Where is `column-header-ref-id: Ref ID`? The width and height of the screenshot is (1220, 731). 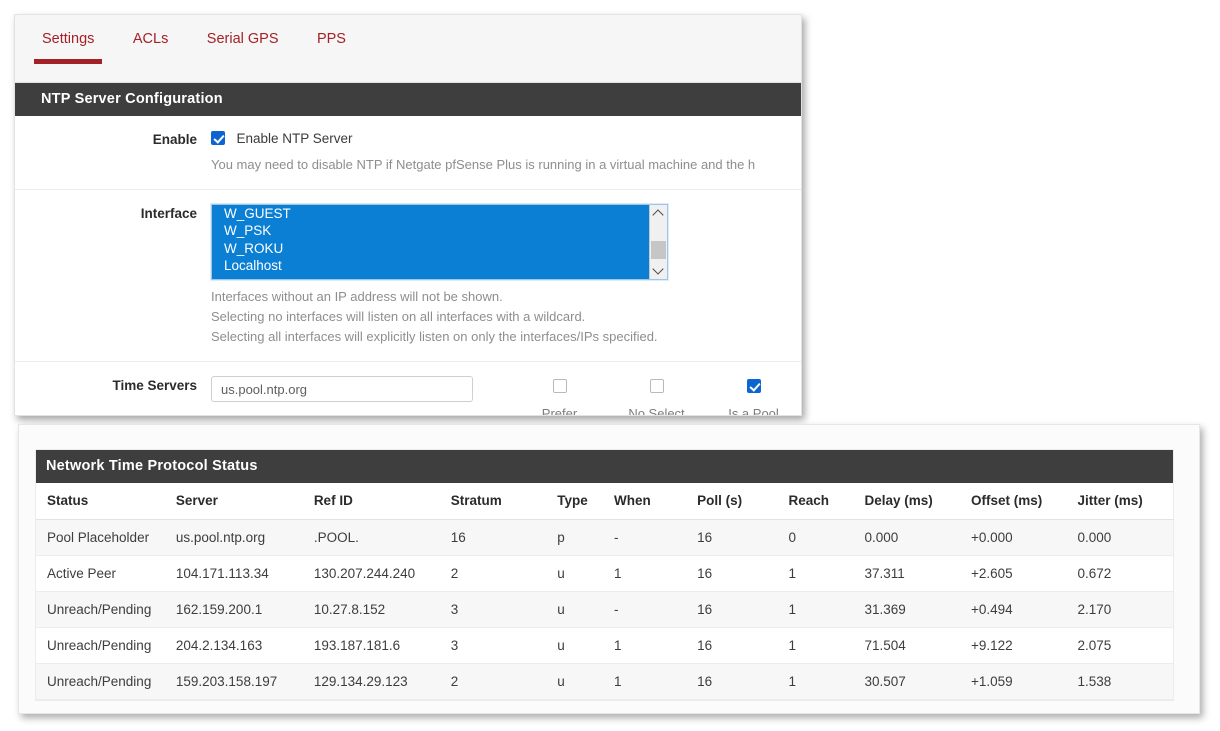 column-header-ref-id: Ref ID is located at coordinates (376, 501).